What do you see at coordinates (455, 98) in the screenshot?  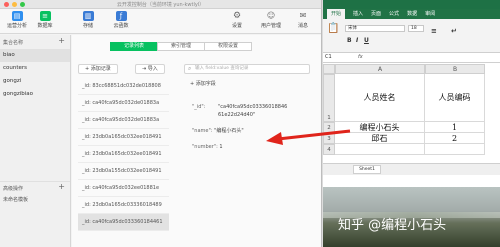 I see `cell-b1: 人员编码` at bounding box center [455, 98].